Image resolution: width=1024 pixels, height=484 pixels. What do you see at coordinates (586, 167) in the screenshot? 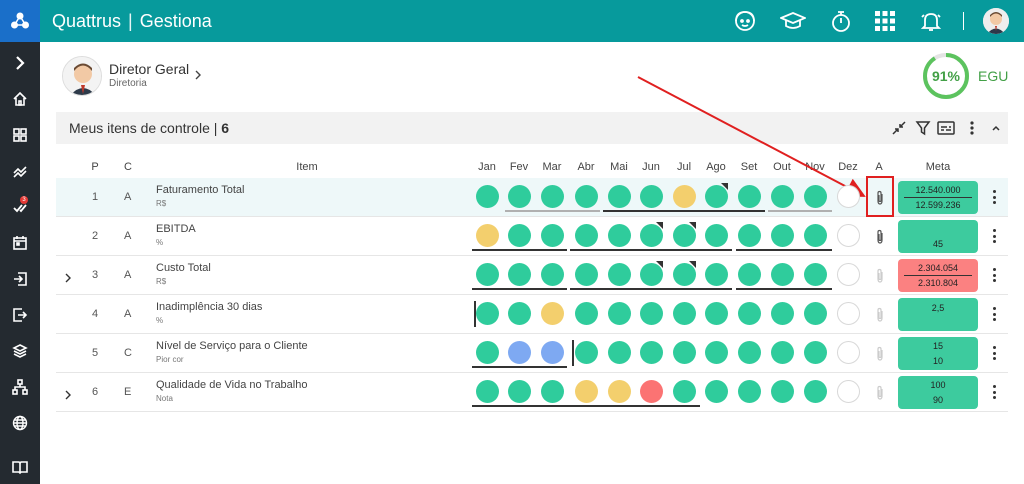
I see `col-header-month-abr: Abr` at bounding box center [586, 167].